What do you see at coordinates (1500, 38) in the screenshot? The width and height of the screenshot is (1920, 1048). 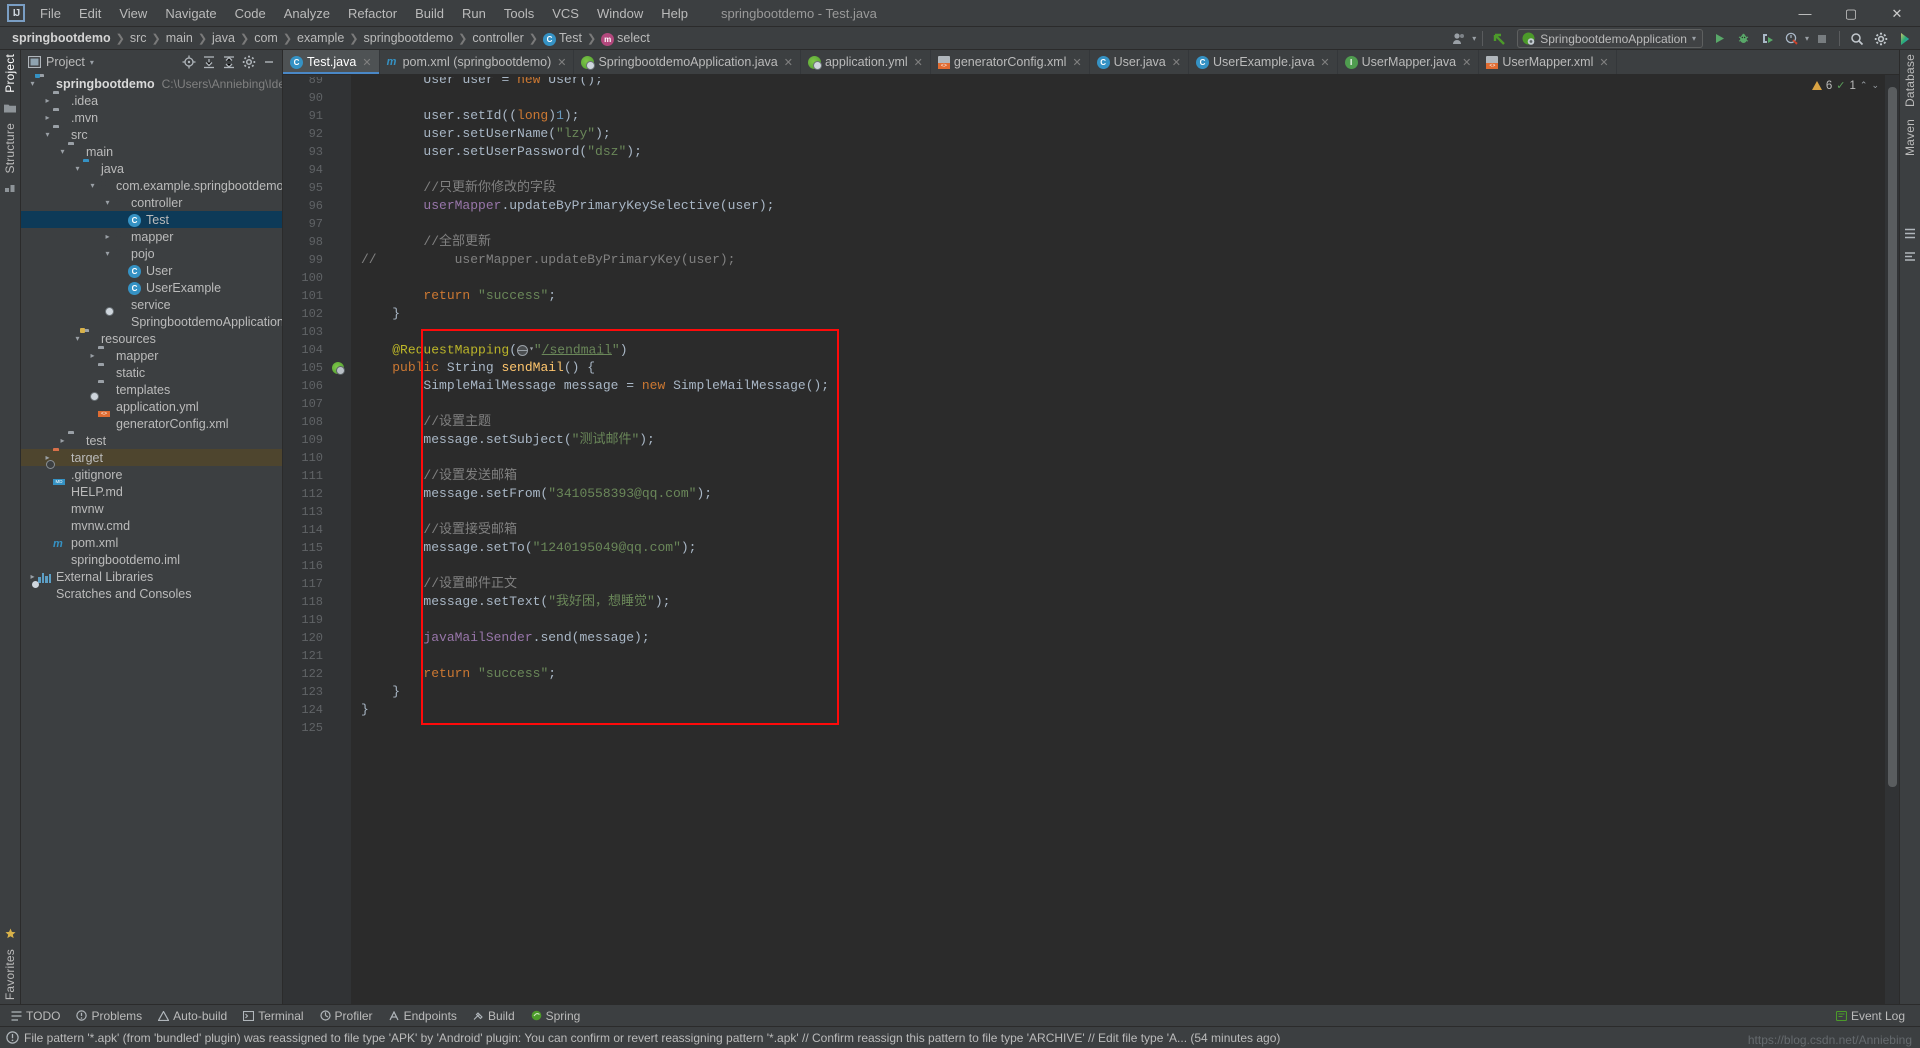 I see `update-project-icon` at bounding box center [1500, 38].